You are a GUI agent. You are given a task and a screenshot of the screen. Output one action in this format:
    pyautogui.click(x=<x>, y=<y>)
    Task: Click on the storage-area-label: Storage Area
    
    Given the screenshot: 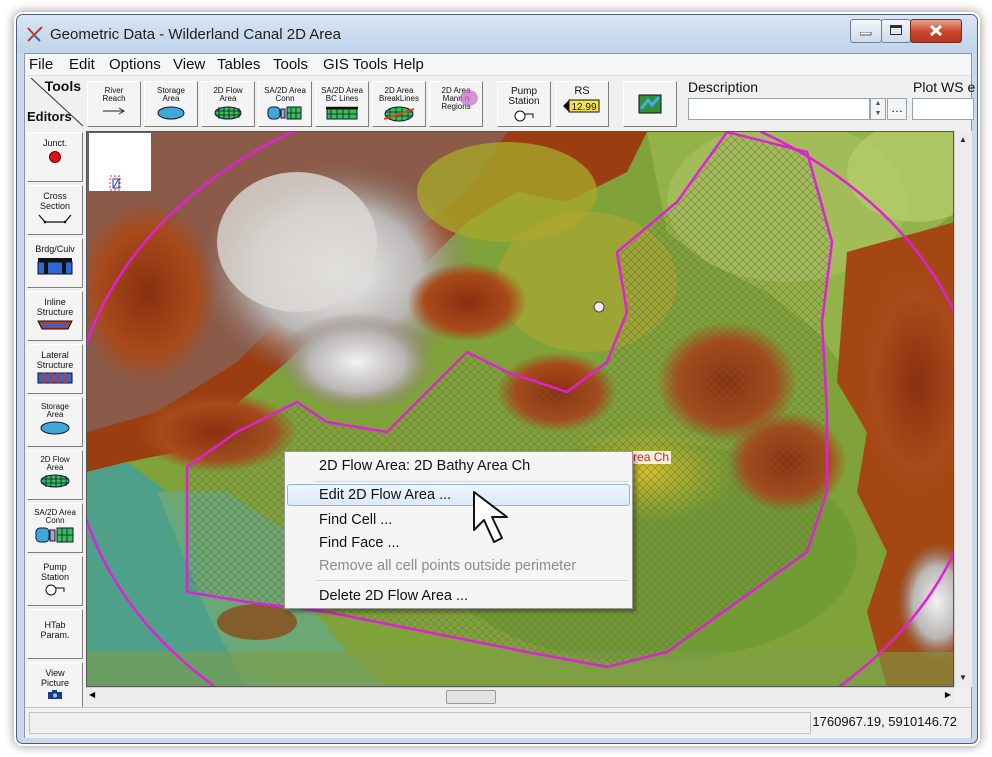 What is the action you would take?
    pyautogui.click(x=171, y=94)
    